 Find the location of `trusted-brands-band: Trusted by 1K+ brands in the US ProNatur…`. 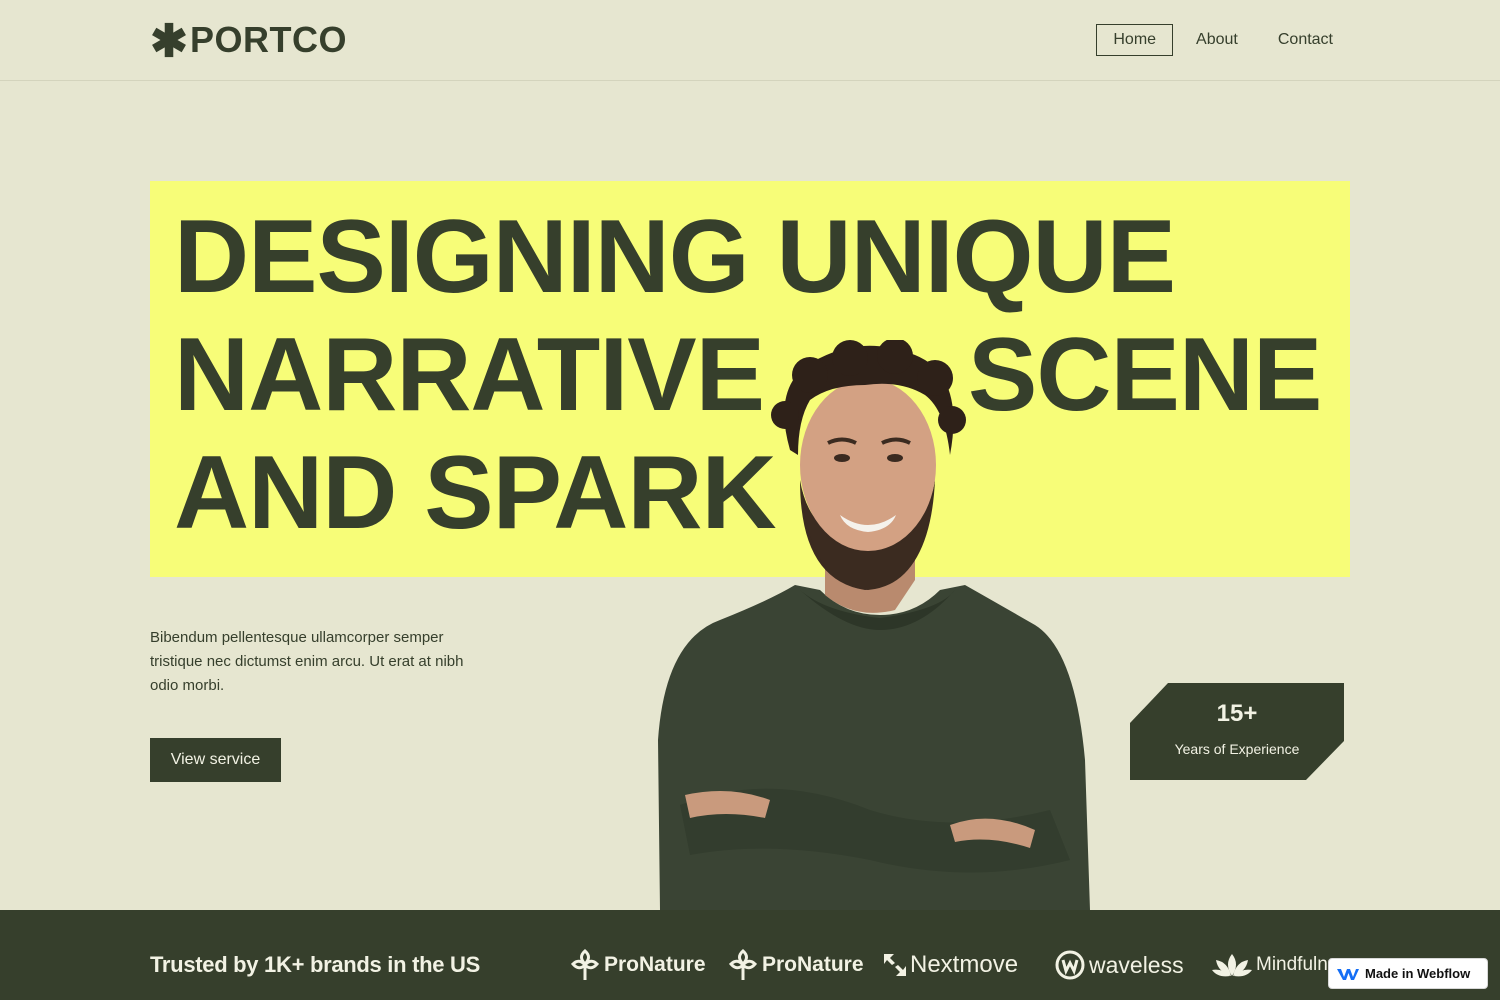

trusted-brands-band: Trusted by 1K+ brands in the US ProNatur… is located at coordinates (750, 955).